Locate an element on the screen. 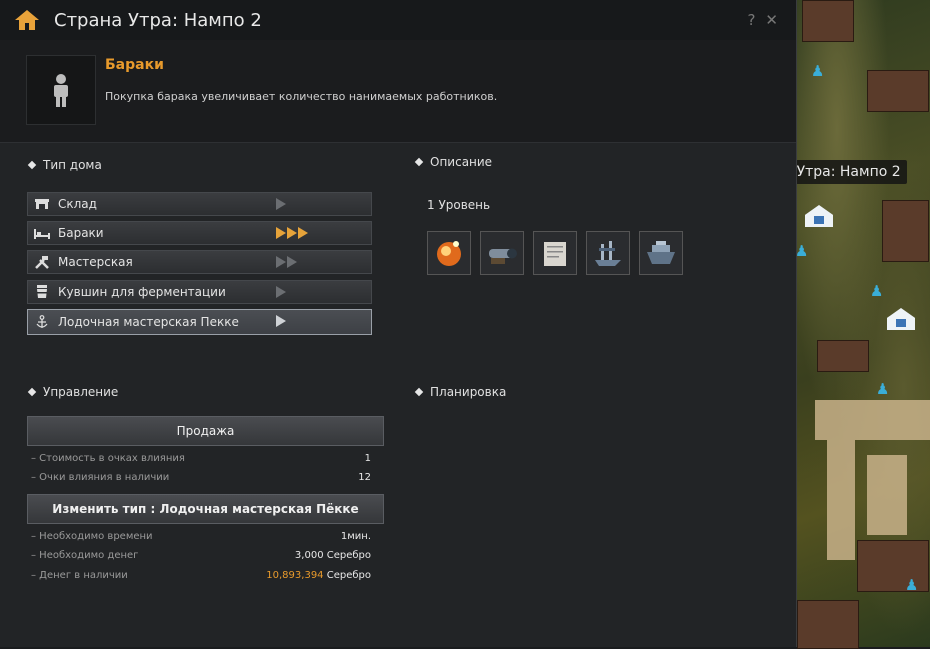 The width and height of the screenshot is (930, 649). description-heading: Описание is located at coordinates (453, 162).